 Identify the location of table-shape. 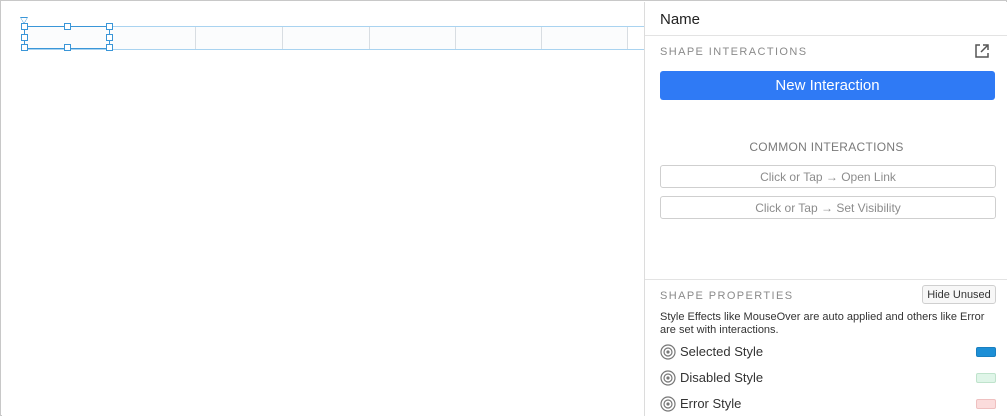
(334, 38).